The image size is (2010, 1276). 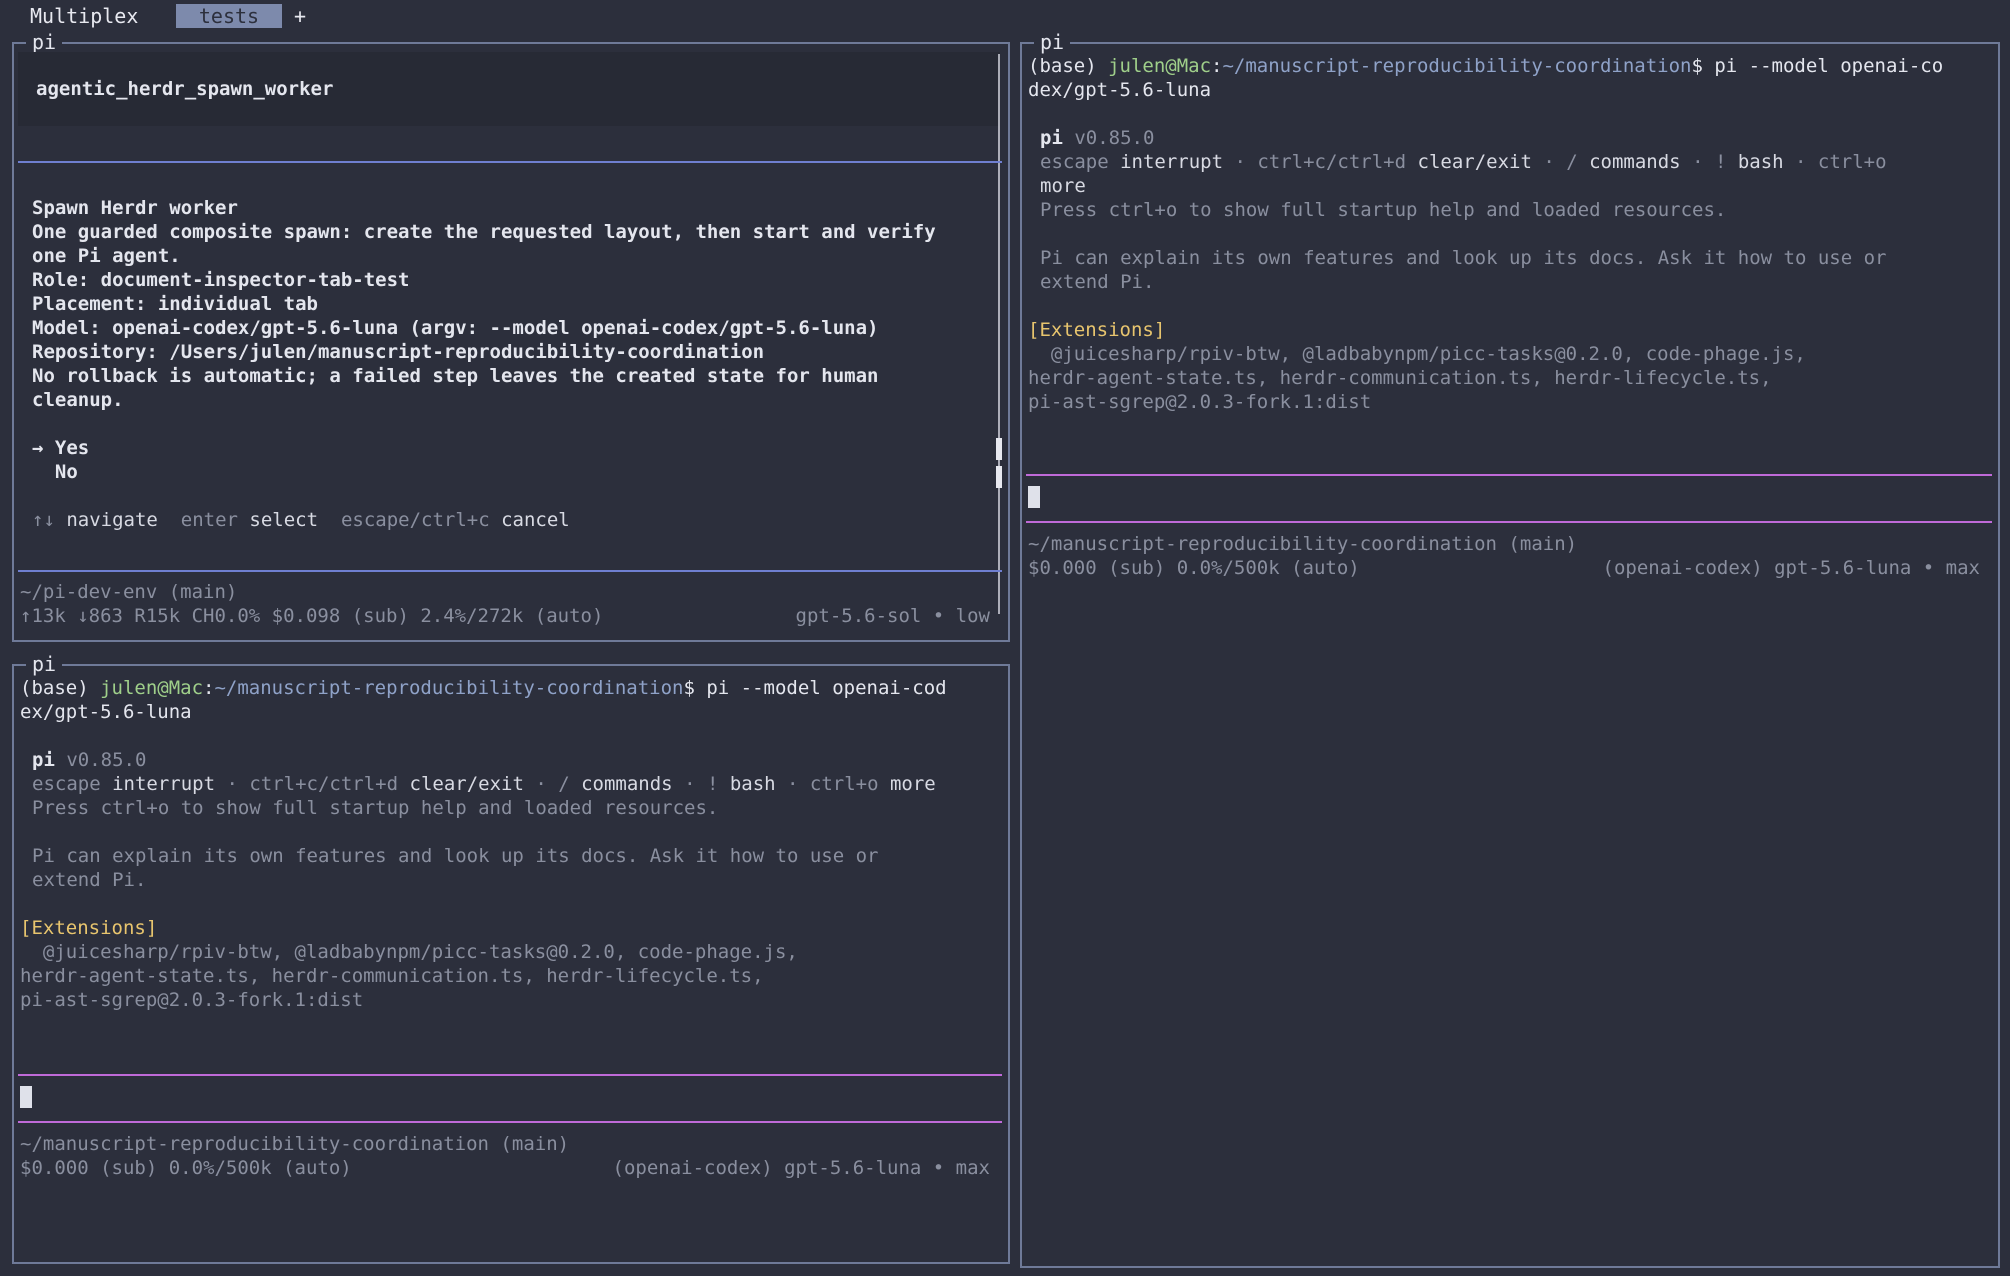 What do you see at coordinates (1200, 402) in the screenshot?
I see `extension-line: pi-ast-sgrep@2.0.3-fork.1:dist` at bounding box center [1200, 402].